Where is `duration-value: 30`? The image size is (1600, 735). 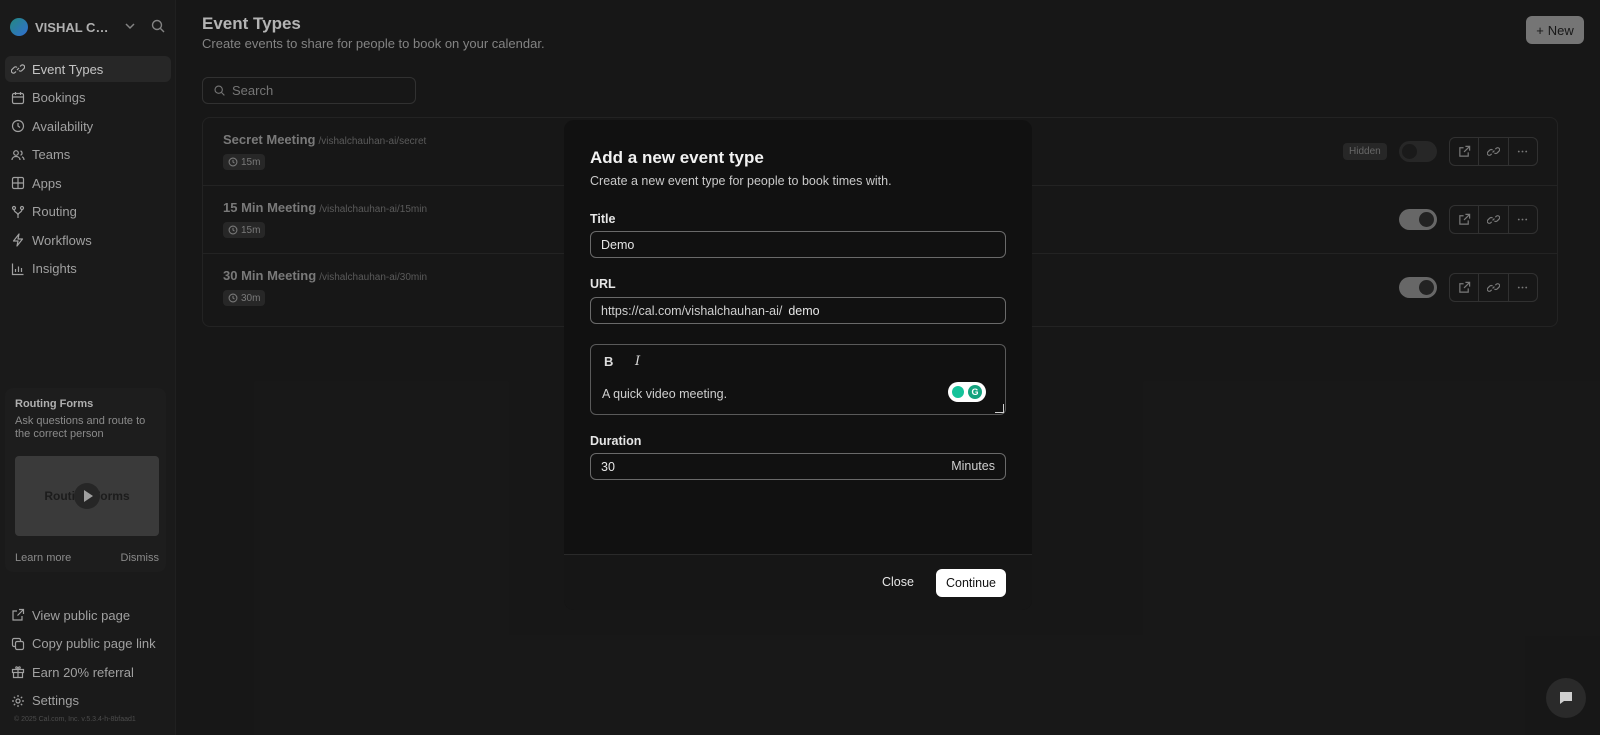
duration-value: 30 is located at coordinates (608, 466).